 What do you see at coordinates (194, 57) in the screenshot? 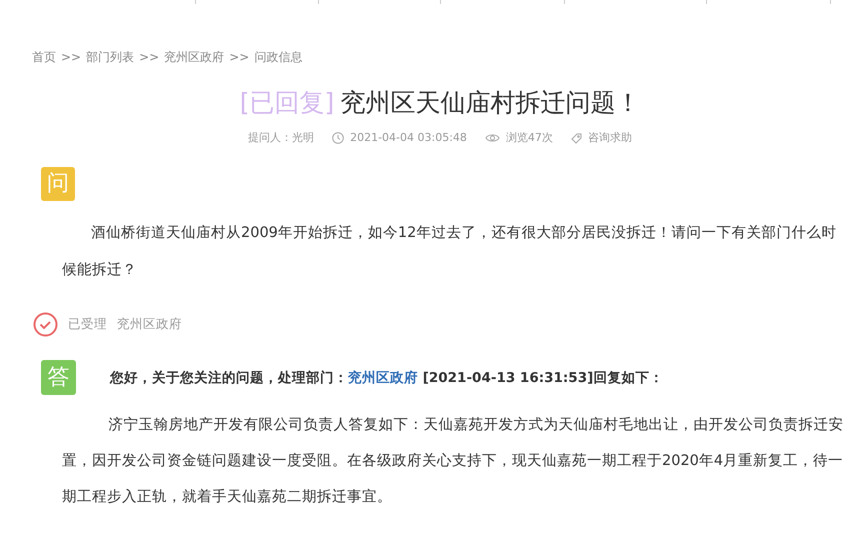
I see `breadcrumb-link: 兖州区政府` at bounding box center [194, 57].